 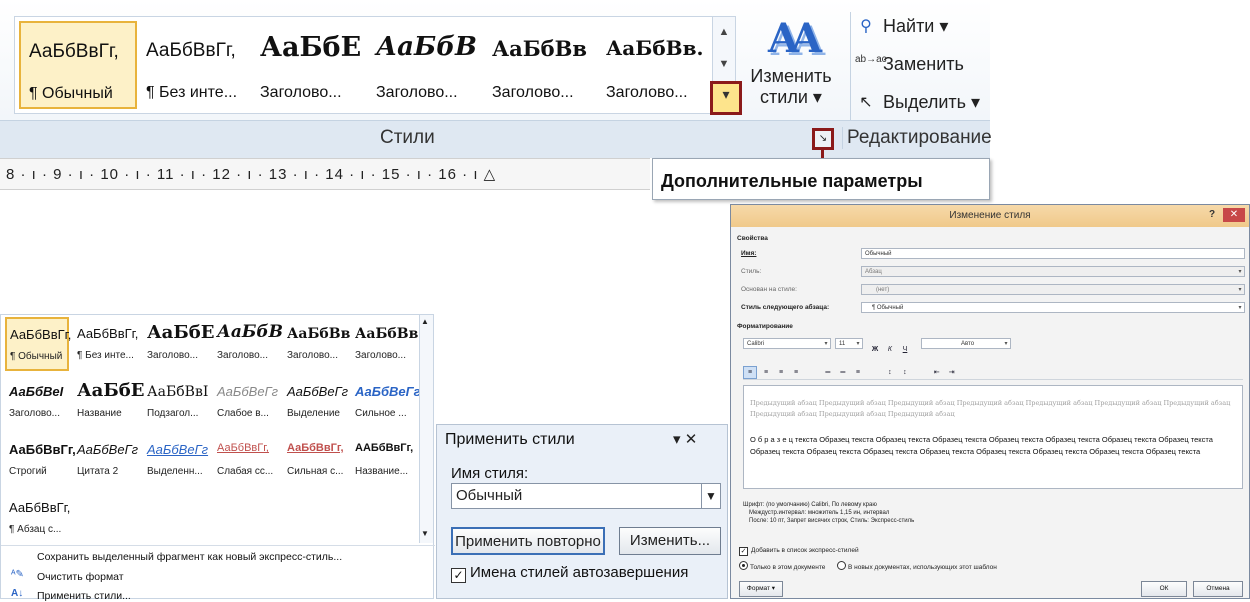 What do you see at coordinates (586, 496) in the screenshot?
I see `style-name-combobox: Обычный ▼` at bounding box center [586, 496].